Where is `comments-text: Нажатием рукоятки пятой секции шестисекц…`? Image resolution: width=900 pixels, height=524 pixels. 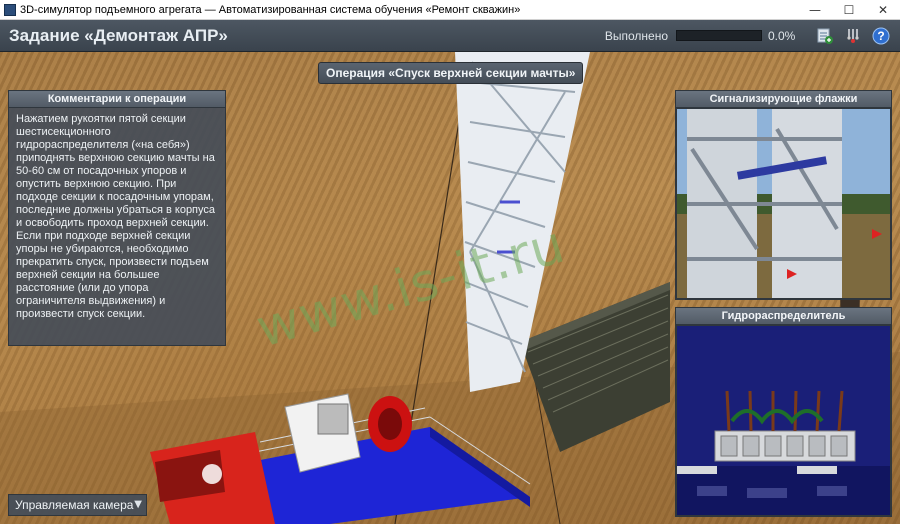 comments-text: Нажатием рукоятки пятой секции шестисекц… is located at coordinates (116, 216).